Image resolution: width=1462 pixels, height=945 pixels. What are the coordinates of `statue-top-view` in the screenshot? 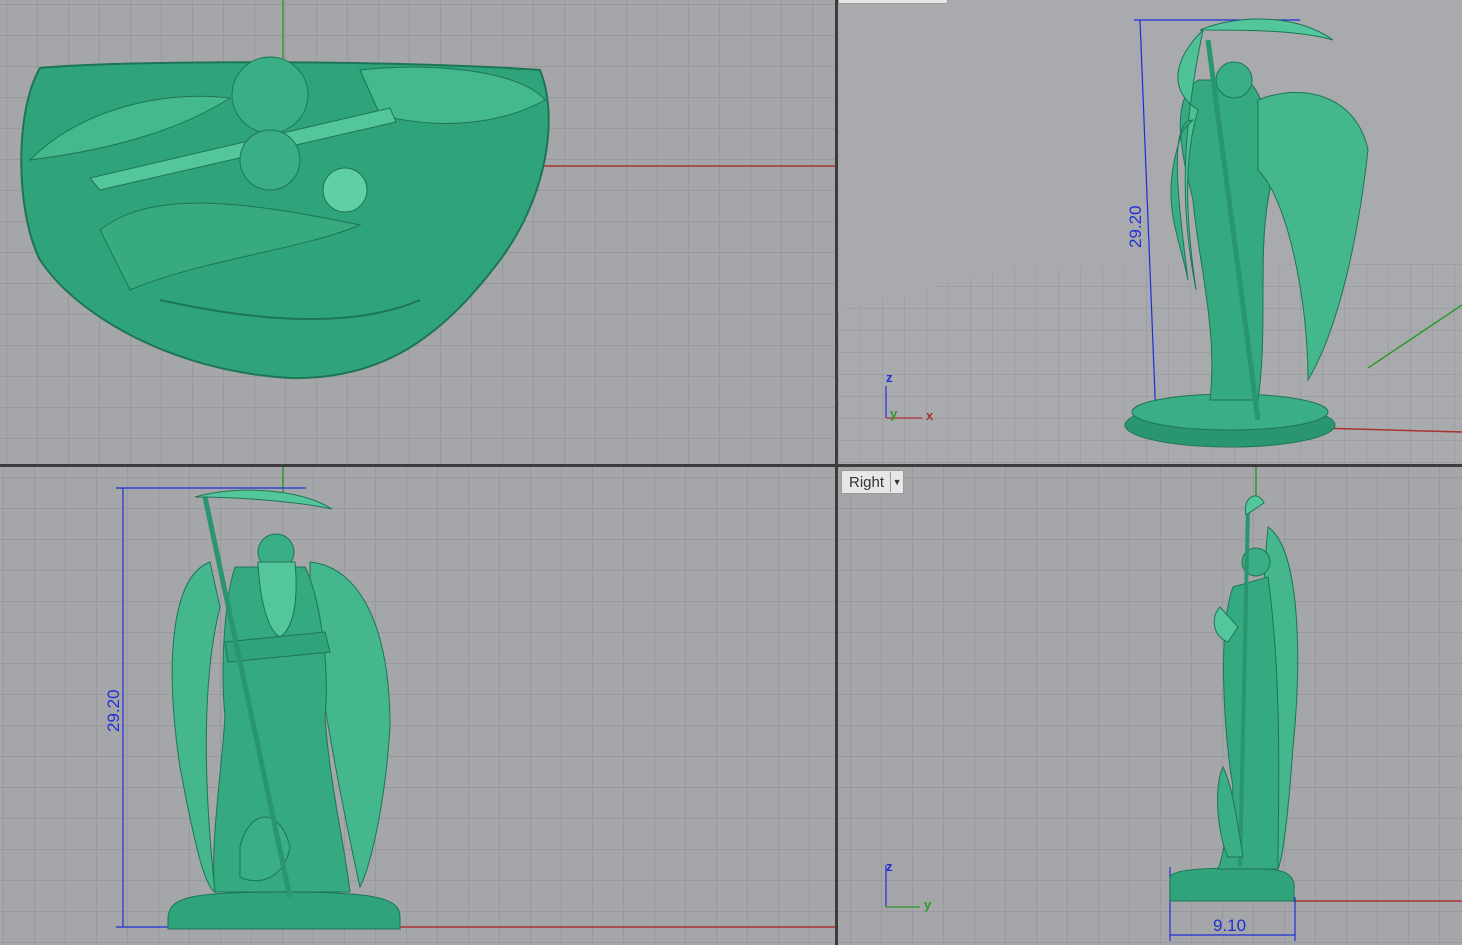 It's located at (285, 218).